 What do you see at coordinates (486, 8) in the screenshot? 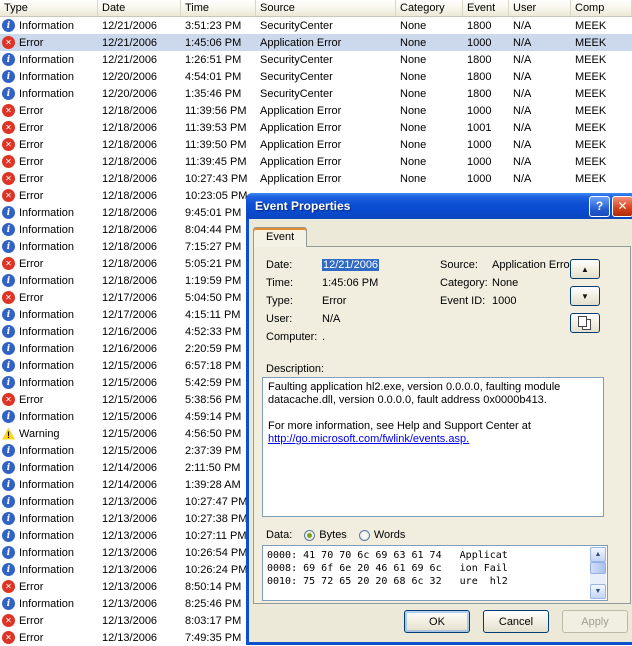
I see `column-header-event: Event` at bounding box center [486, 8].